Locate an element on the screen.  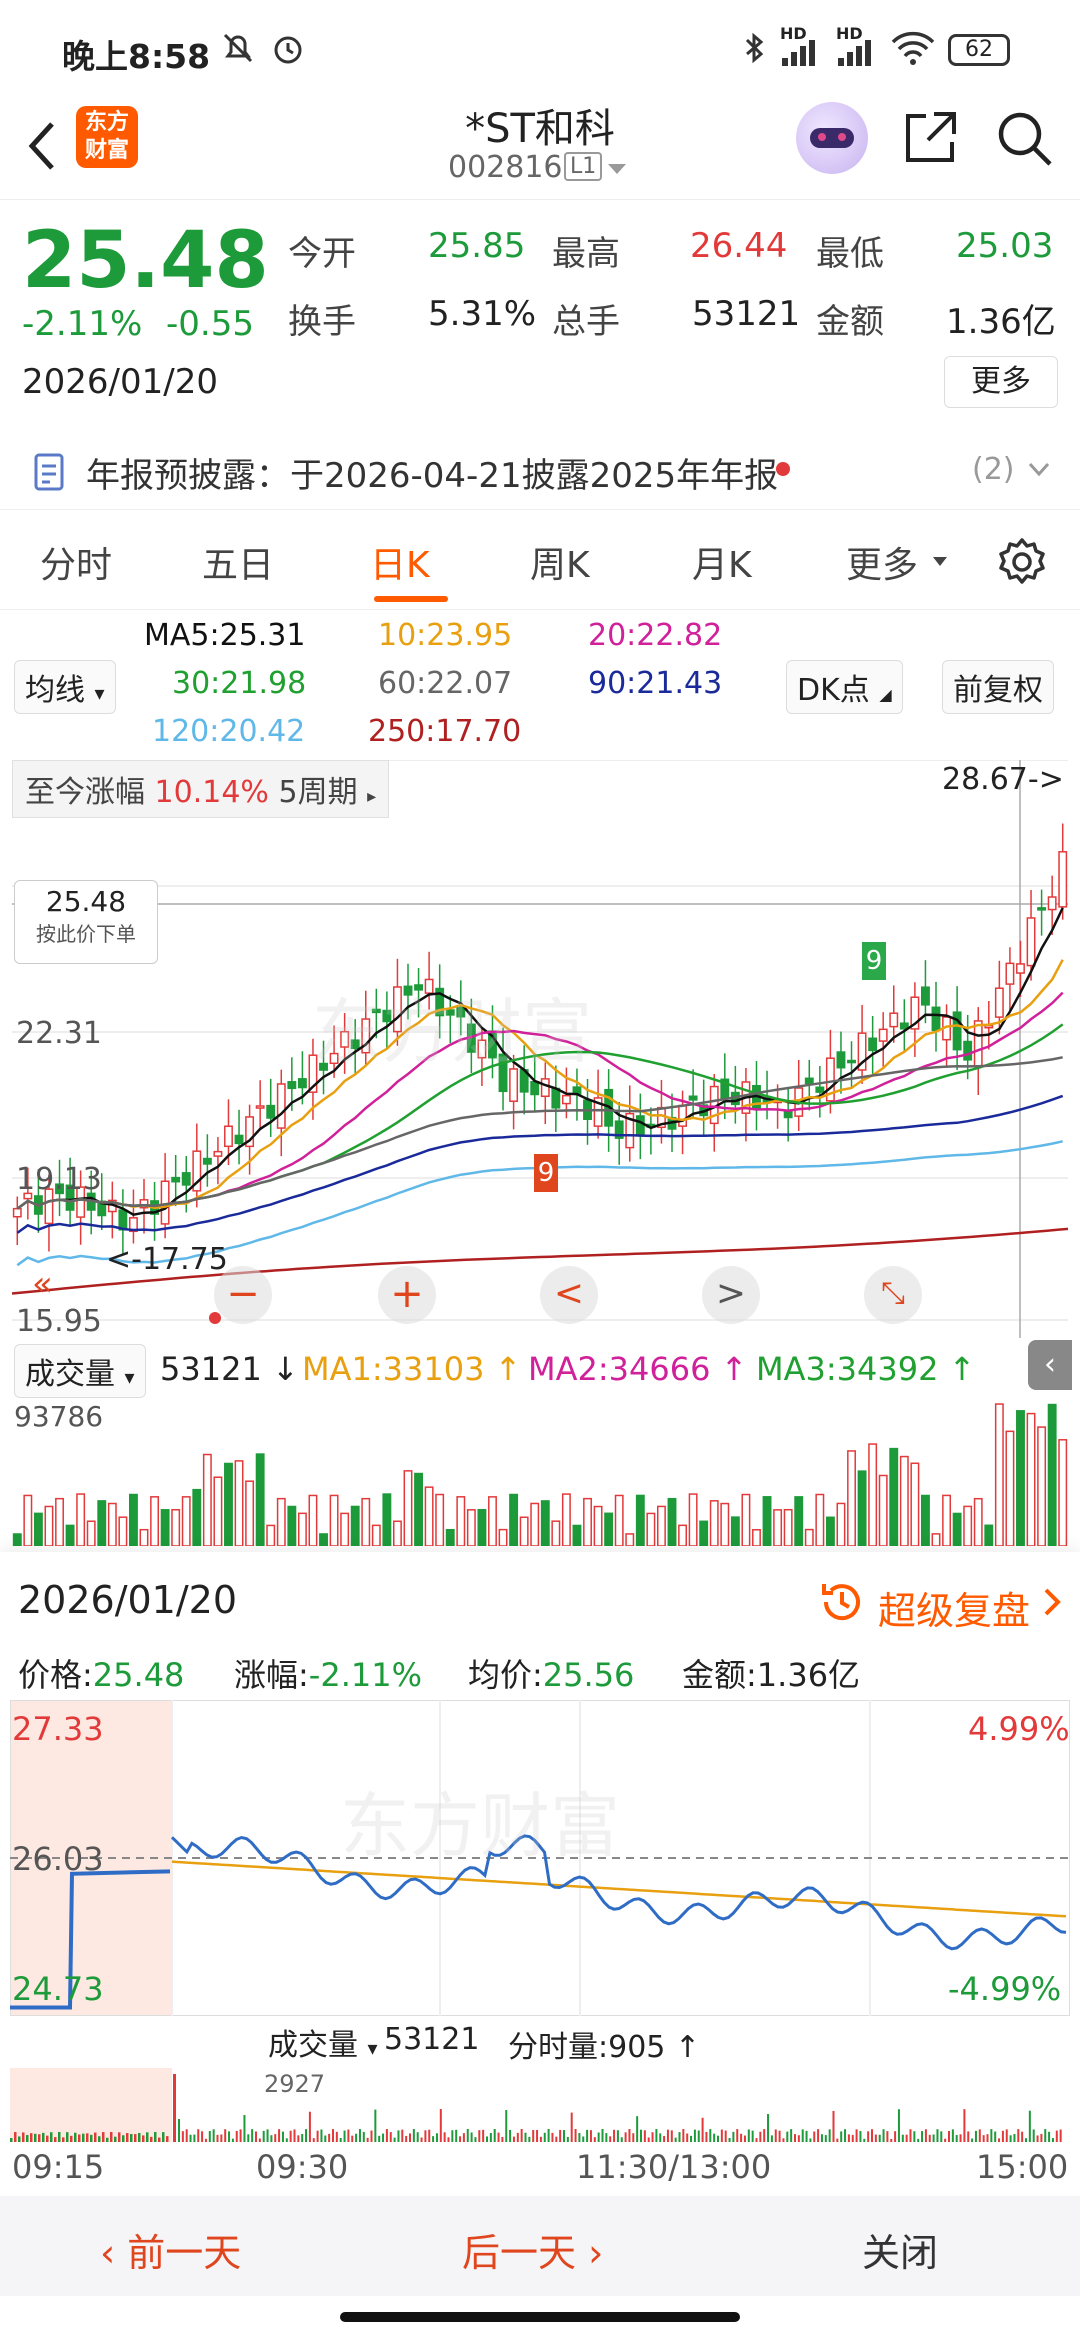
next-day-button: 后一天 › is located at coordinates (532, 2249).